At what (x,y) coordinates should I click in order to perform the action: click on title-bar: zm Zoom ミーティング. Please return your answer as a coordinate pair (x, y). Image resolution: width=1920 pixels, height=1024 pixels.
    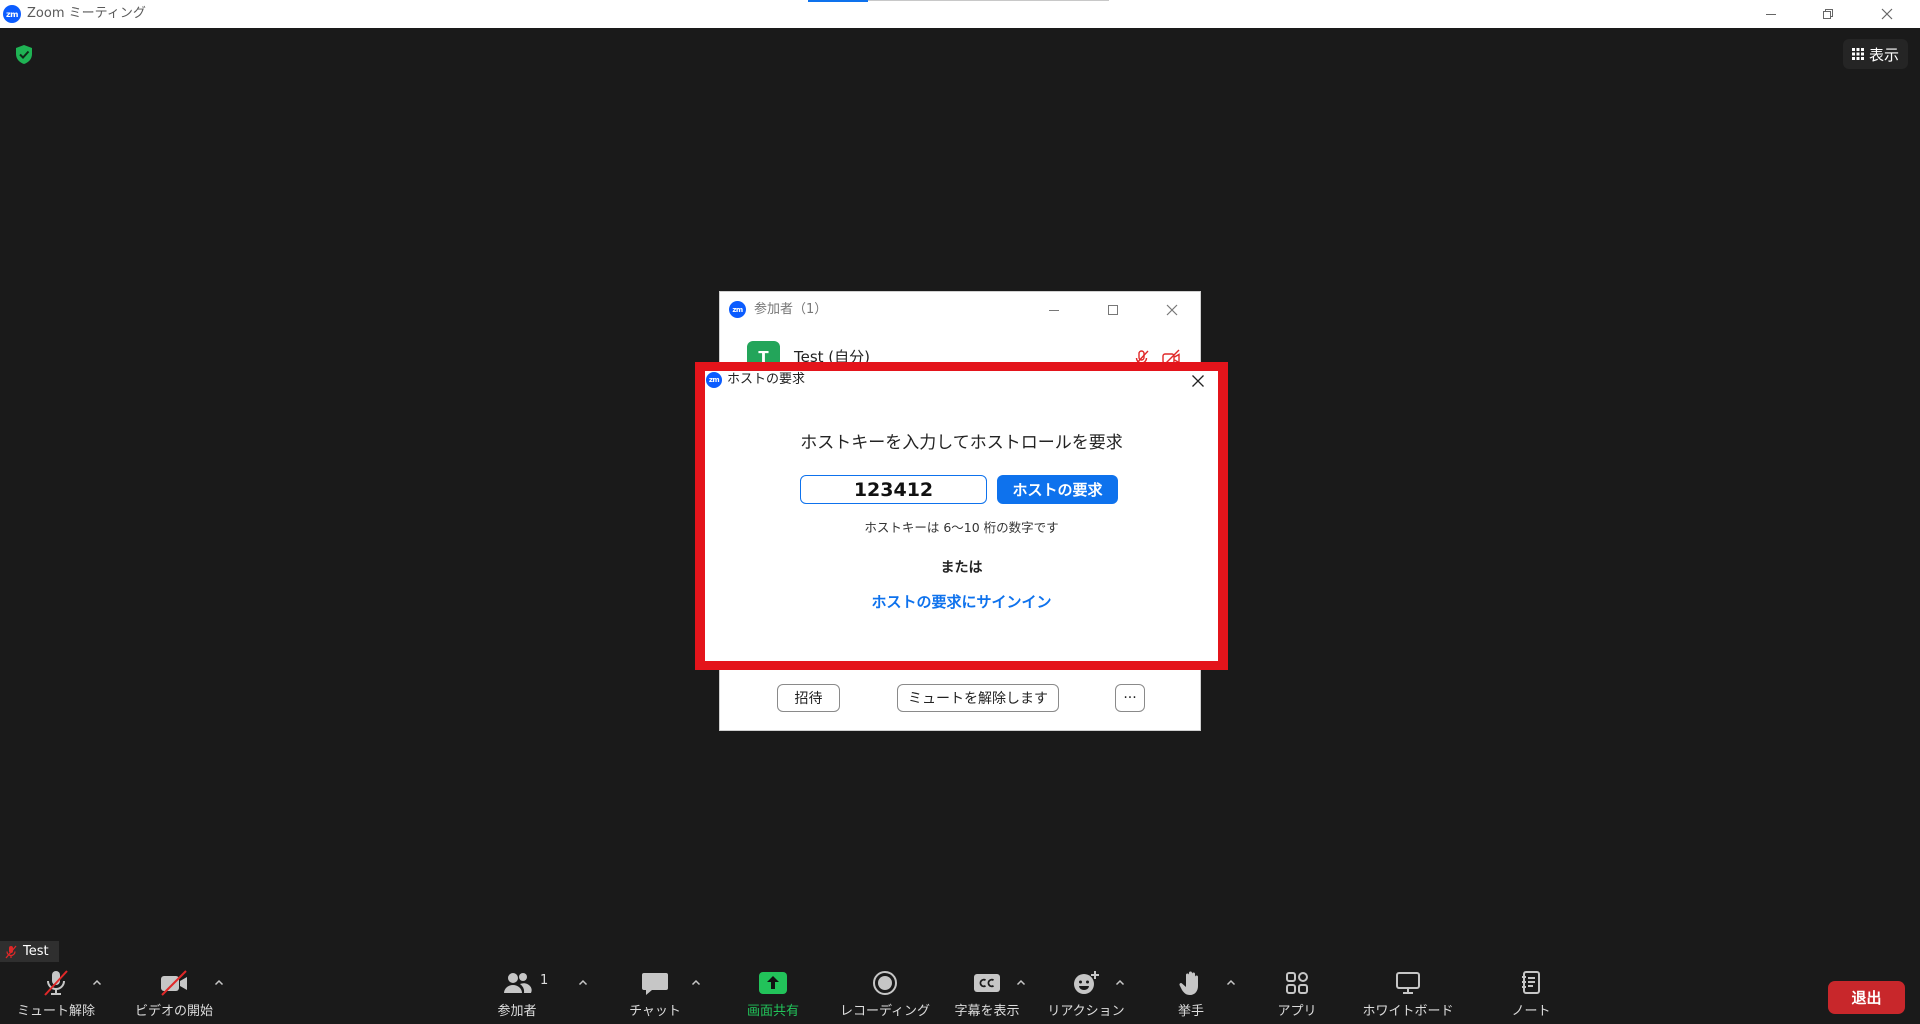
    Looking at the image, I should click on (960, 14).